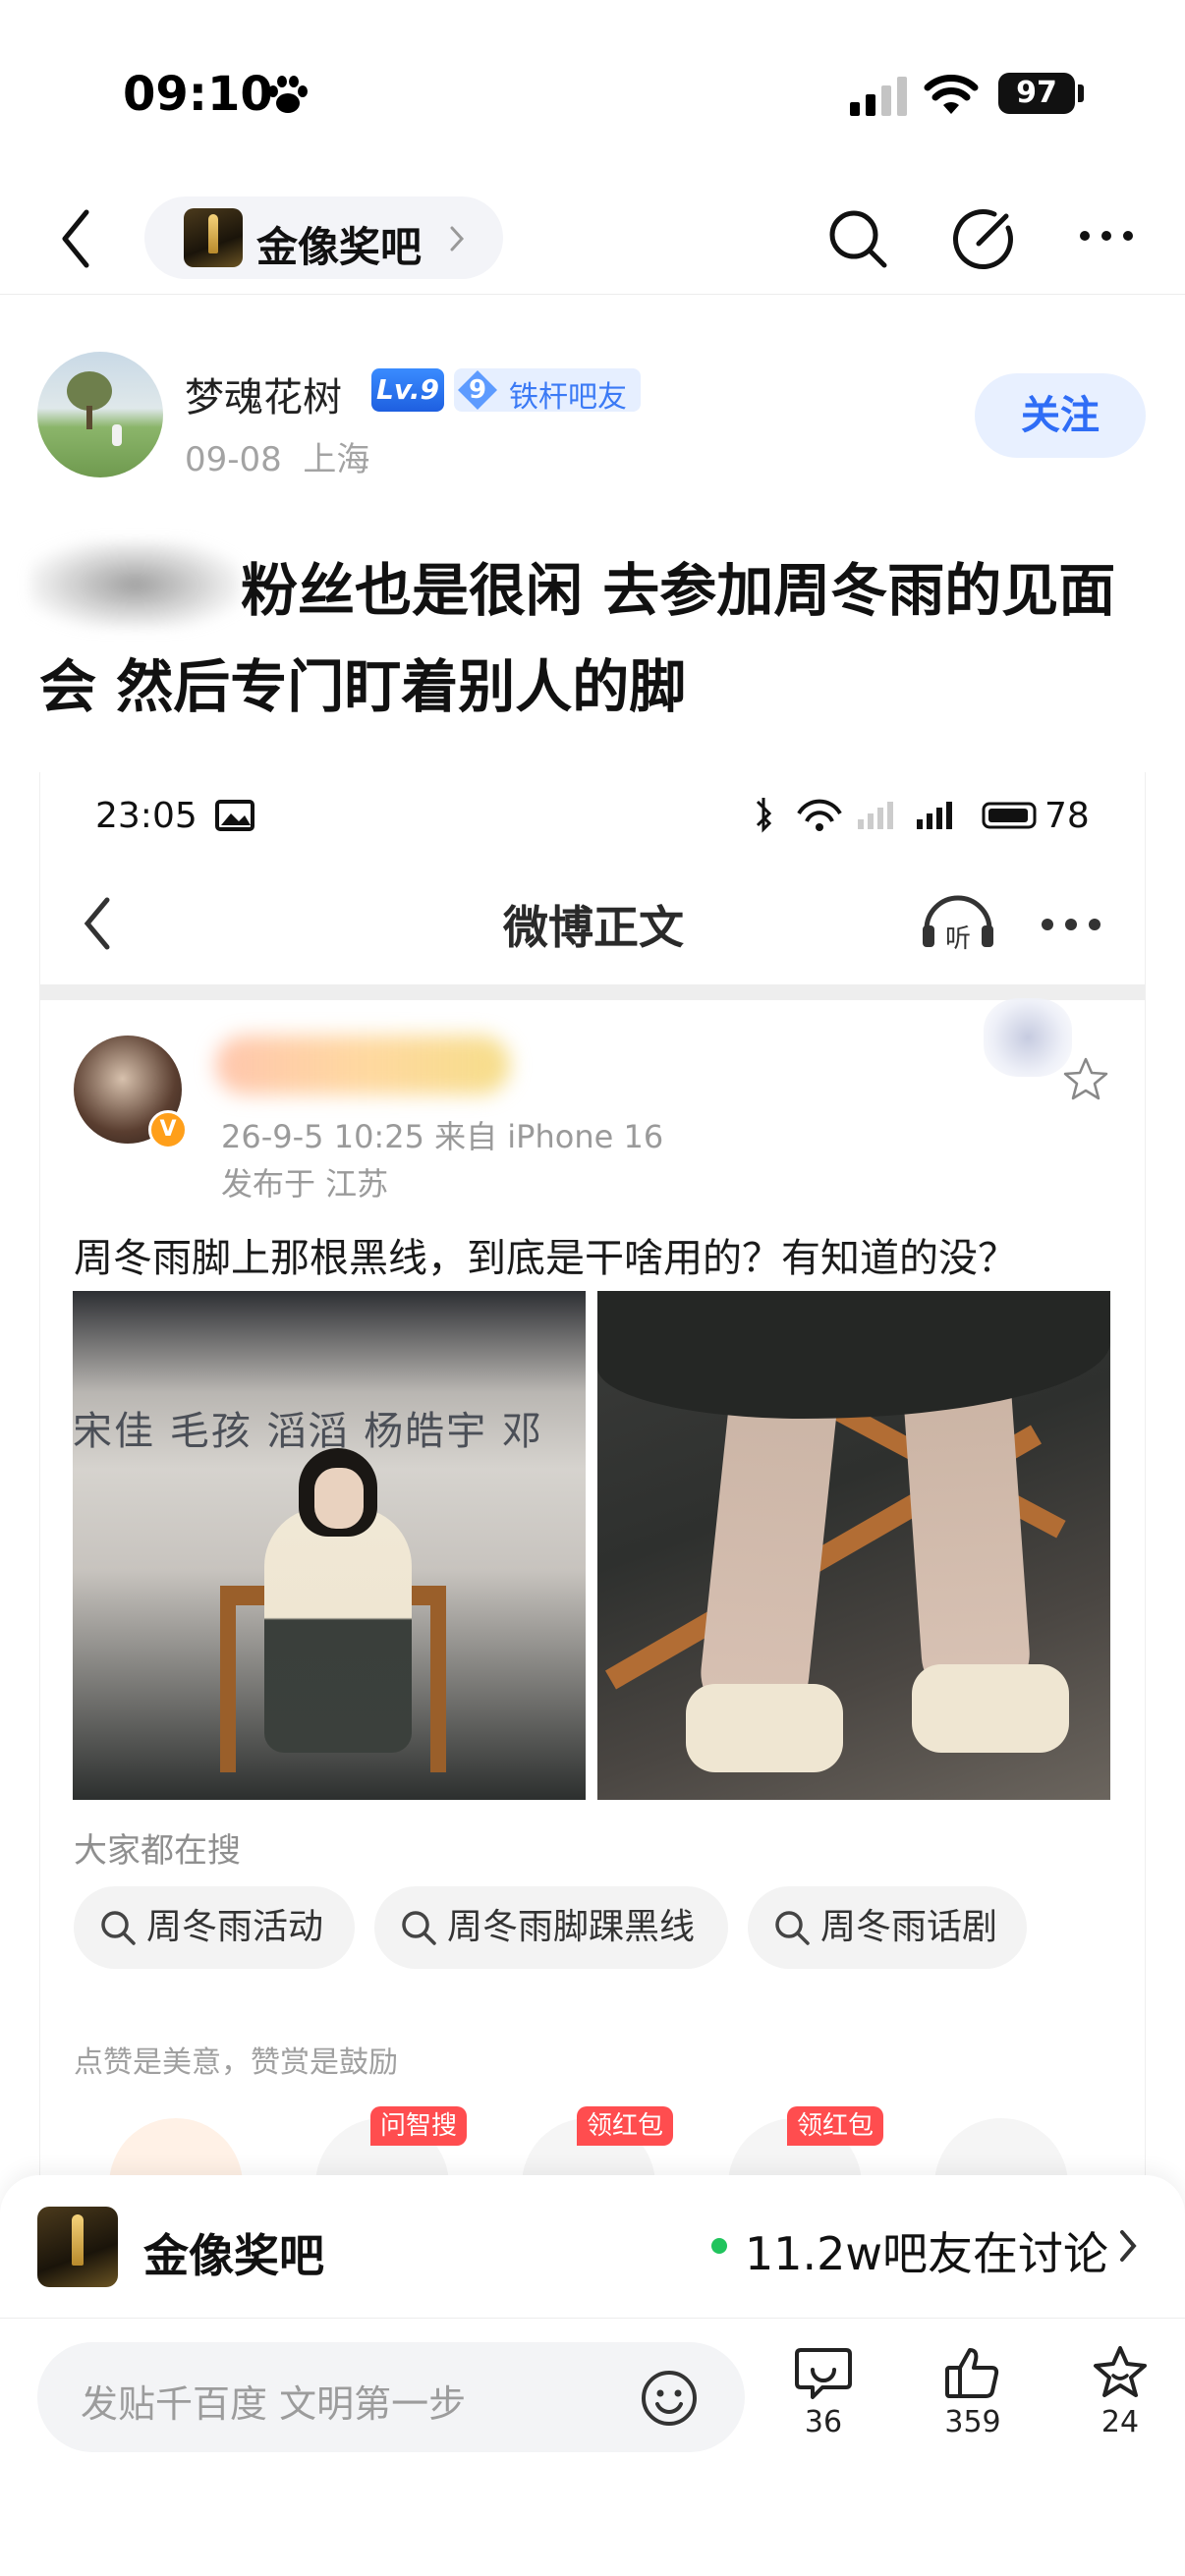 The height and width of the screenshot is (2576, 1185). What do you see at coordinates (274, 2404) in the screenshot?
I see `reply-placeholder: 发贴千百度 文明第一步` at bounding box center [274, 2404].